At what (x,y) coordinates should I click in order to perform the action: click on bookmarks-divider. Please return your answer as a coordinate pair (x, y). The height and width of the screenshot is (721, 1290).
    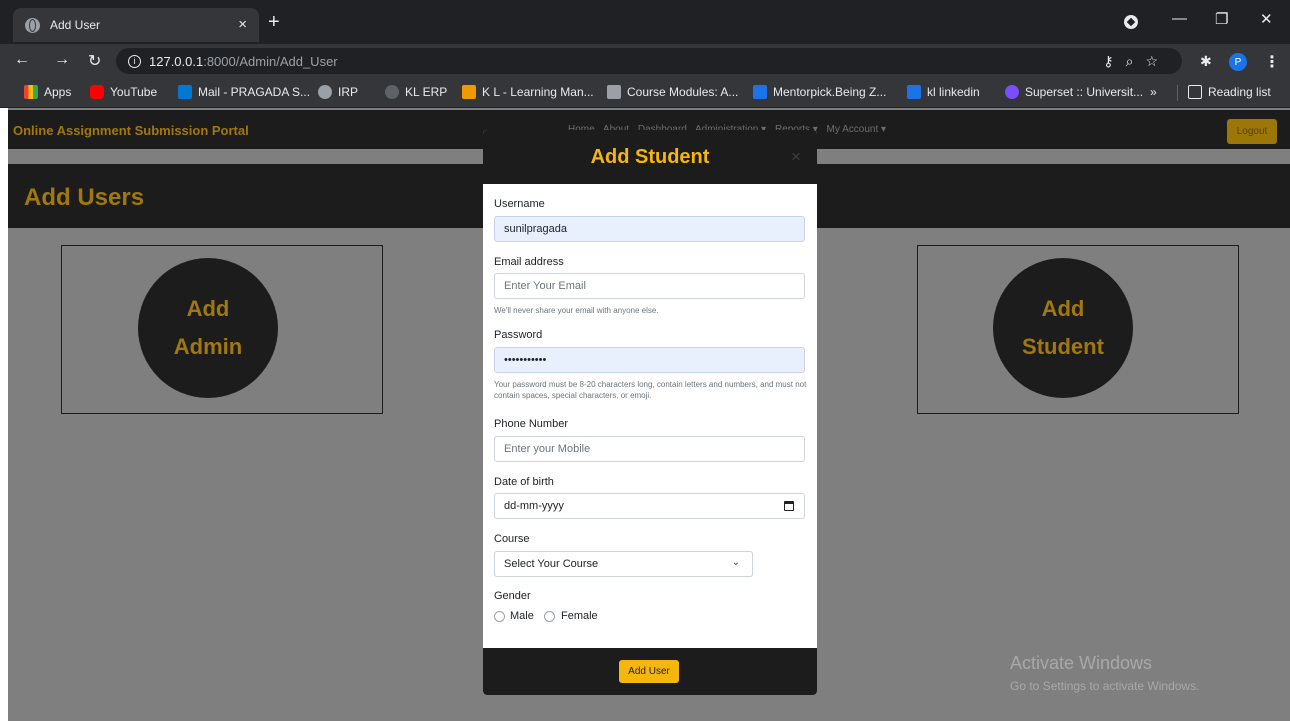
    Looking at the image, I should click on (1177, 93).